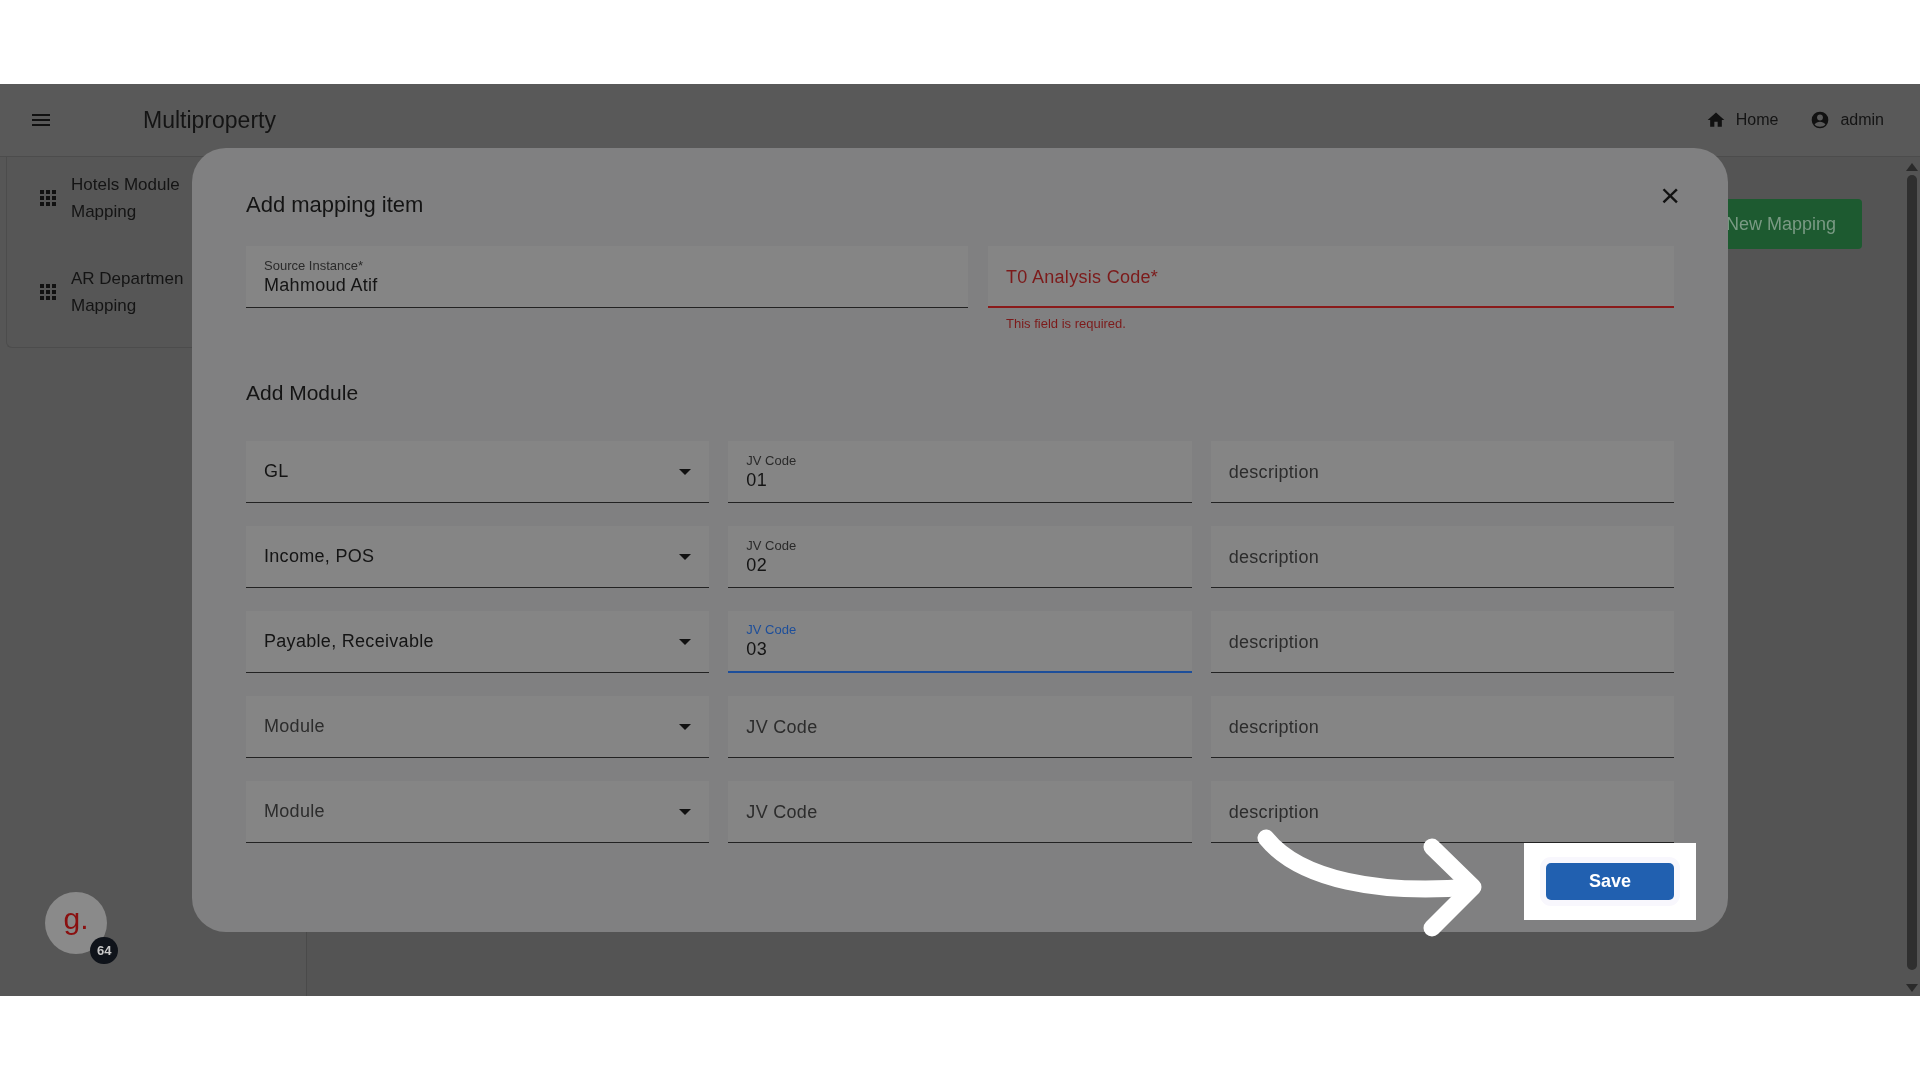 The height and width of the screenshot is (1080, 1920). I want to click on module-select: Income, POS, so click(478, 557).